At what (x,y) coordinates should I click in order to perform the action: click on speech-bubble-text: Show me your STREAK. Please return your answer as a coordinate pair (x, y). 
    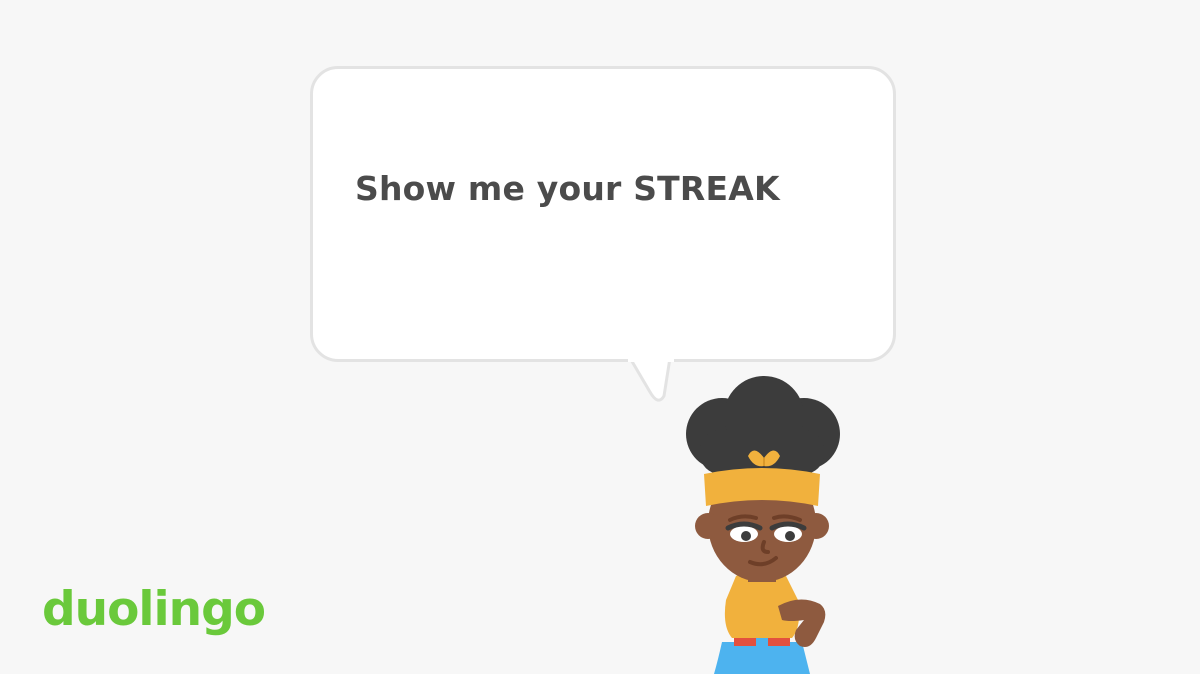
    Looking at the image, I should click on (567, 188).